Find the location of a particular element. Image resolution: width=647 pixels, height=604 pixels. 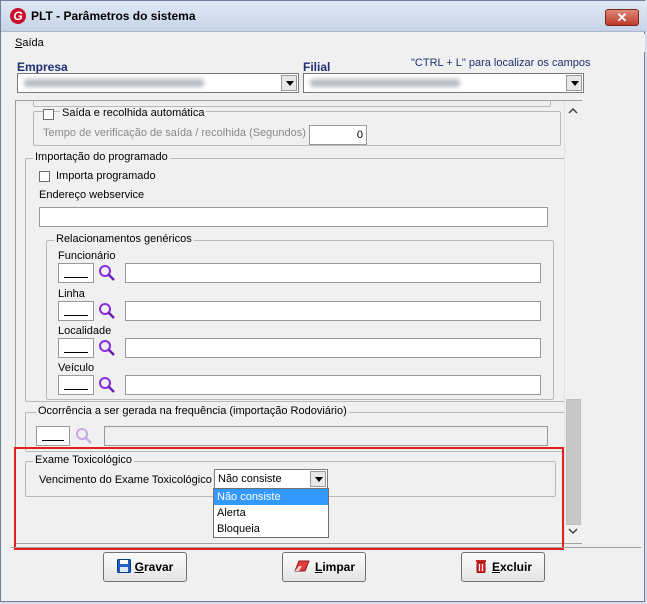

close-button: ✕ is located at coordinates (622, 17).